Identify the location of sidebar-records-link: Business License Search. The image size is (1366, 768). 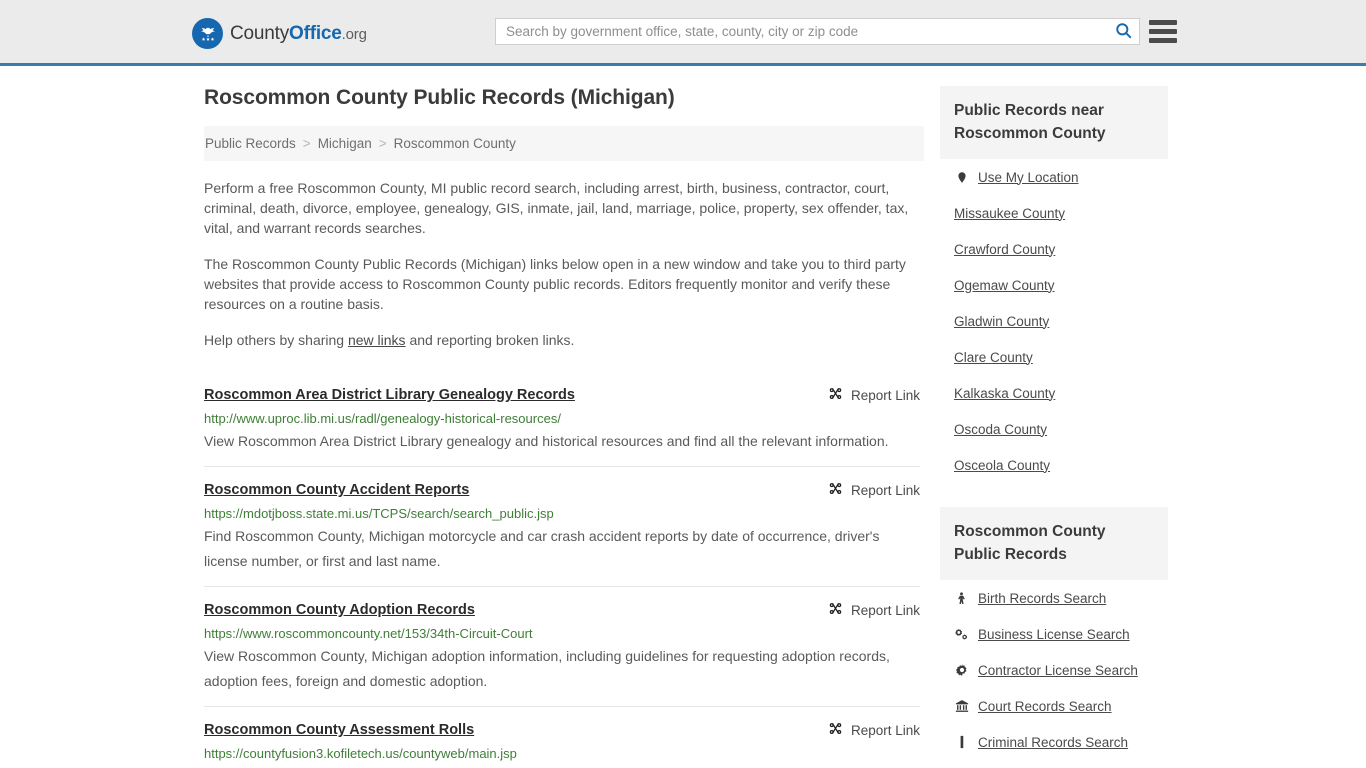
(1054, 634).